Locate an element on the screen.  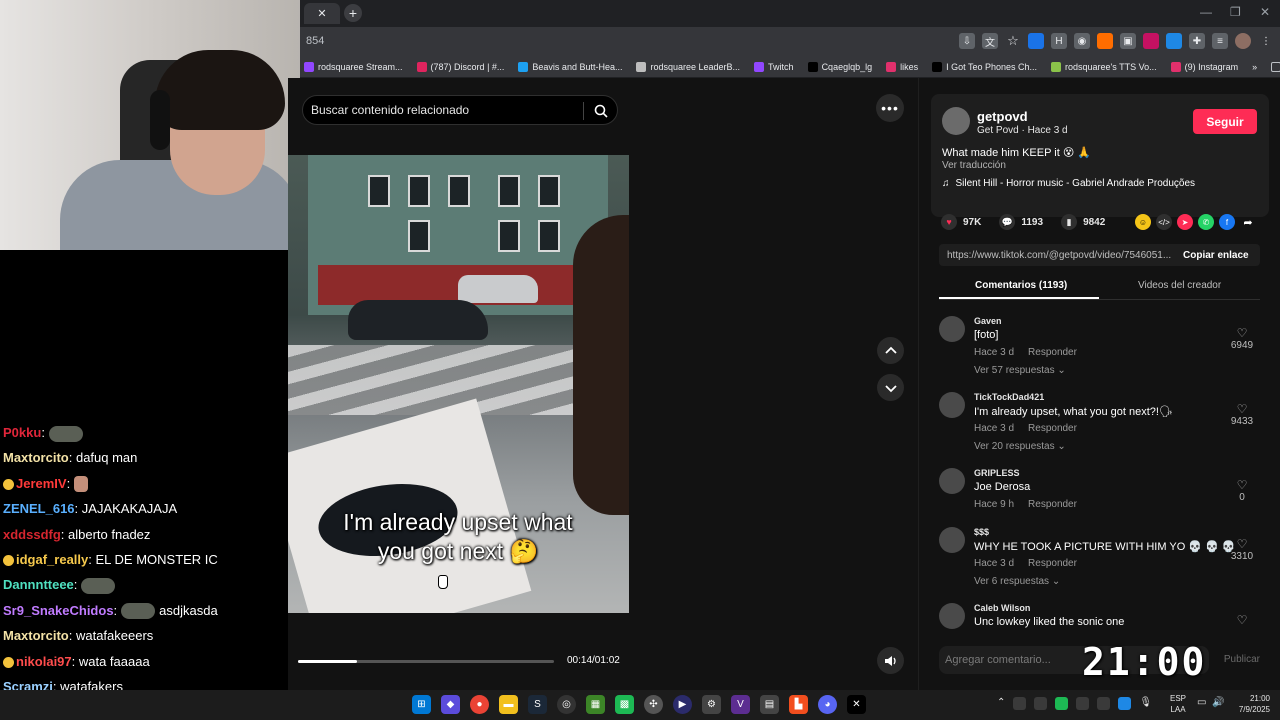
view-replies-button: Ver 20 respuestas ⌄ is located at coordinates (1020, 446).